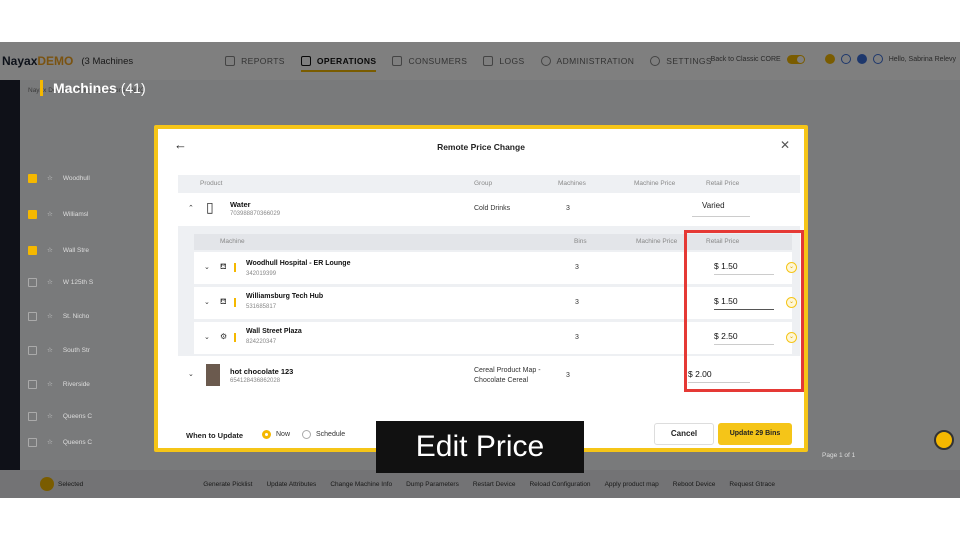  I want to click on schedule-radio, so click(306, 434).